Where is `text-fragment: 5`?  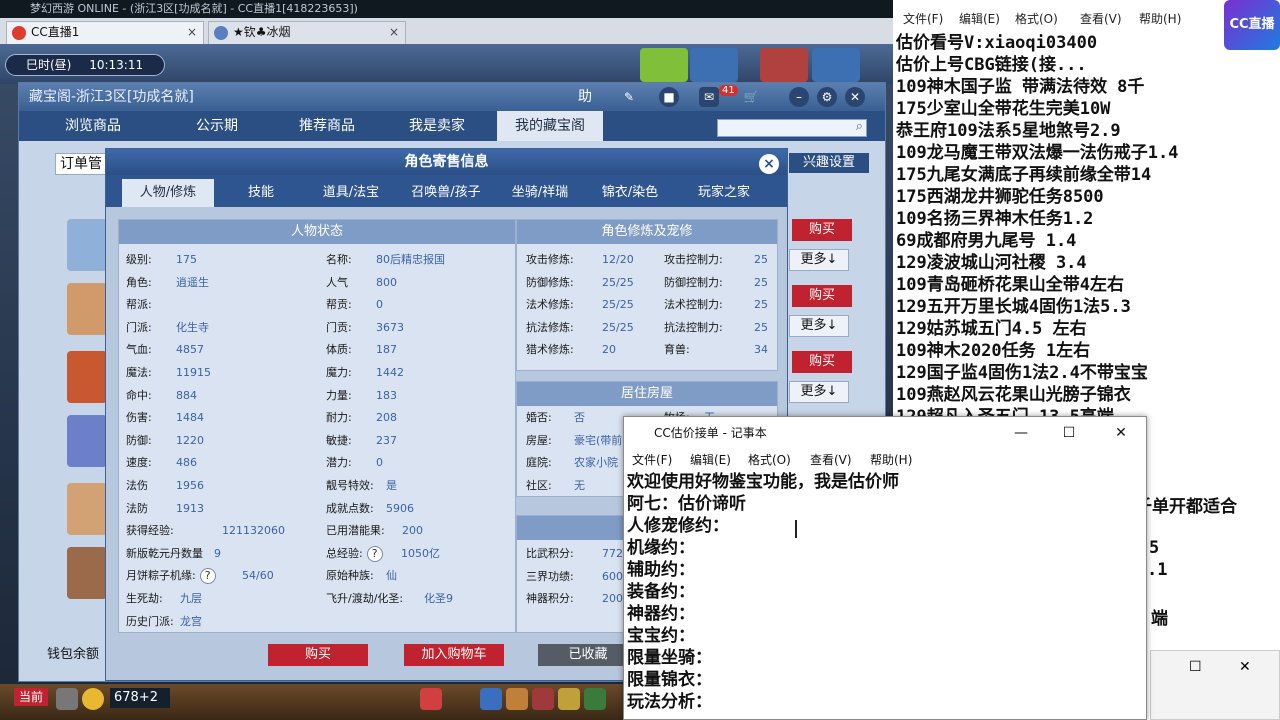
text-fragment: 5 is located at coordinates (1154, 548).